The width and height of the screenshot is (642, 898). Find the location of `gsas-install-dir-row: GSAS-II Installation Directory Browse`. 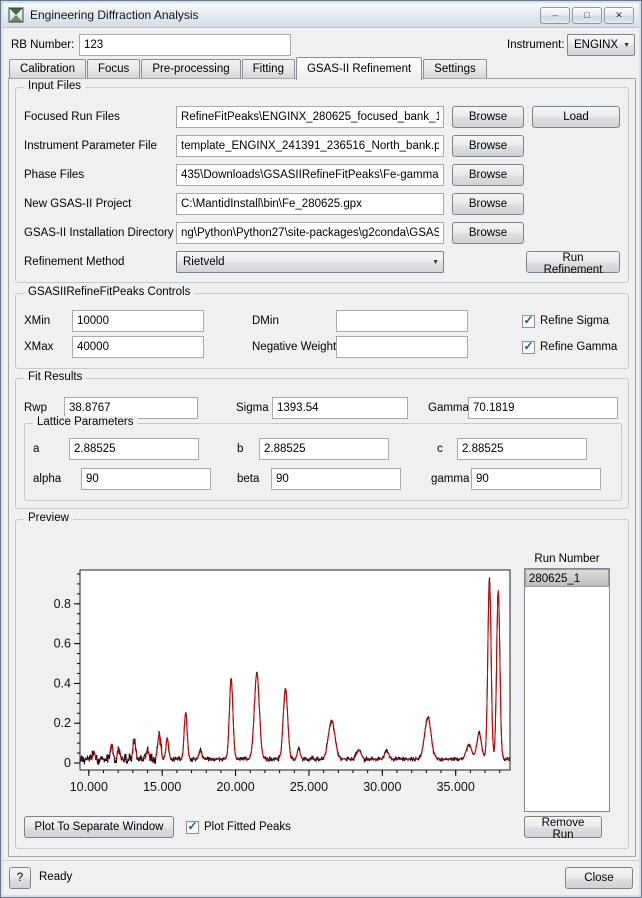

gsas-install-dir-row: GSAS-II Installation Directory Browse is located at coordinates (323, 233).